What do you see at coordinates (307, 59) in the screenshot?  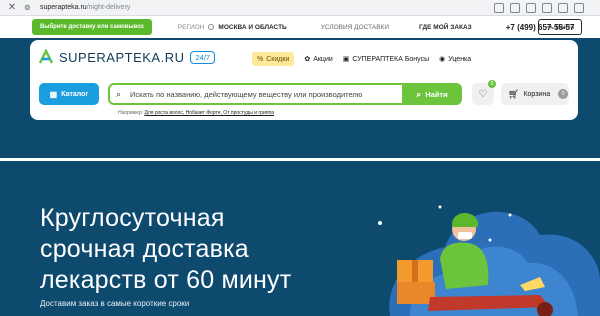 I see `gift-icon: ✿` at bounding box center [307, 59].